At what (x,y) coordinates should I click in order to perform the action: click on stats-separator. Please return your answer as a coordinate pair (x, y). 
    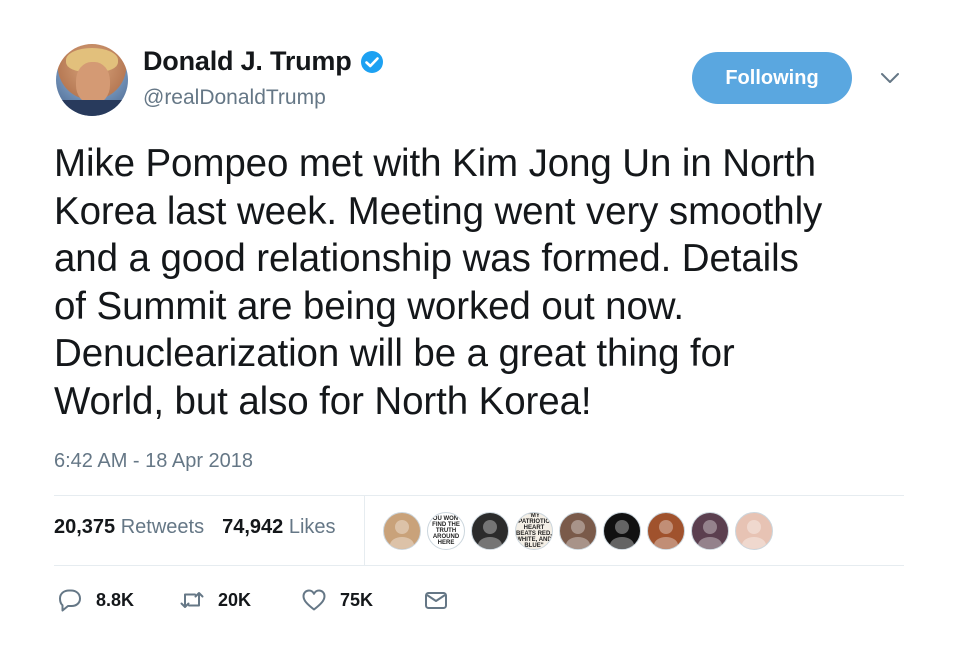
    Looking at the image, I should click on (364, 530).